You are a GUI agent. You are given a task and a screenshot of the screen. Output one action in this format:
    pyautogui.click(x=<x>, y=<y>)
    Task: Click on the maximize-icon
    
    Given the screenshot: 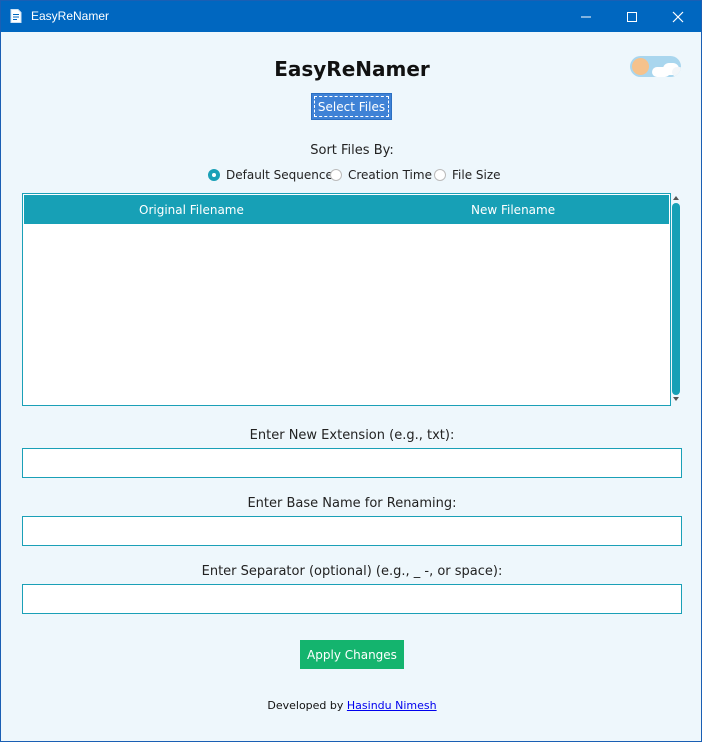 What is the action you would take?
    pyautogui.click(x=632, y=17)
    